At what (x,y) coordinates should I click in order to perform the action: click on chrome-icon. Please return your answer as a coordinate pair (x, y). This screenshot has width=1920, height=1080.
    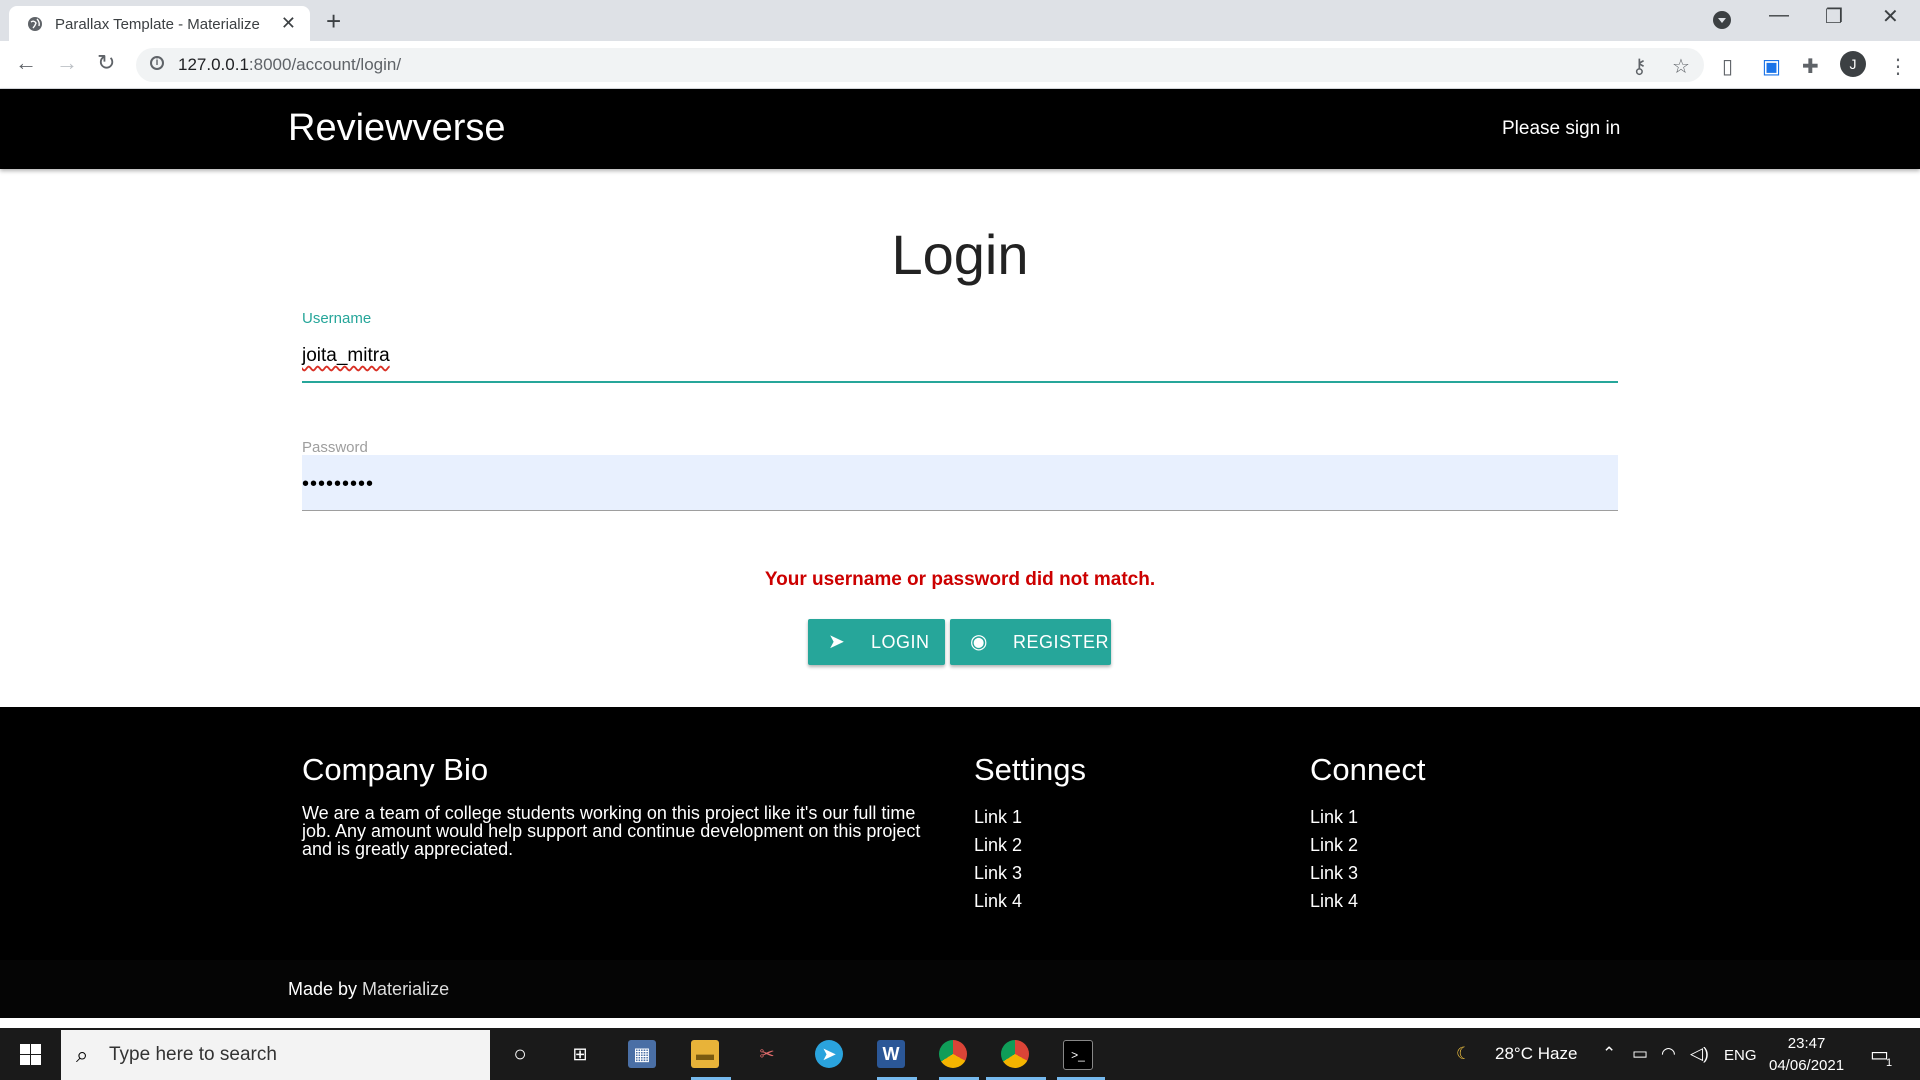
    Looking at the image, I should click on (953, 1054).